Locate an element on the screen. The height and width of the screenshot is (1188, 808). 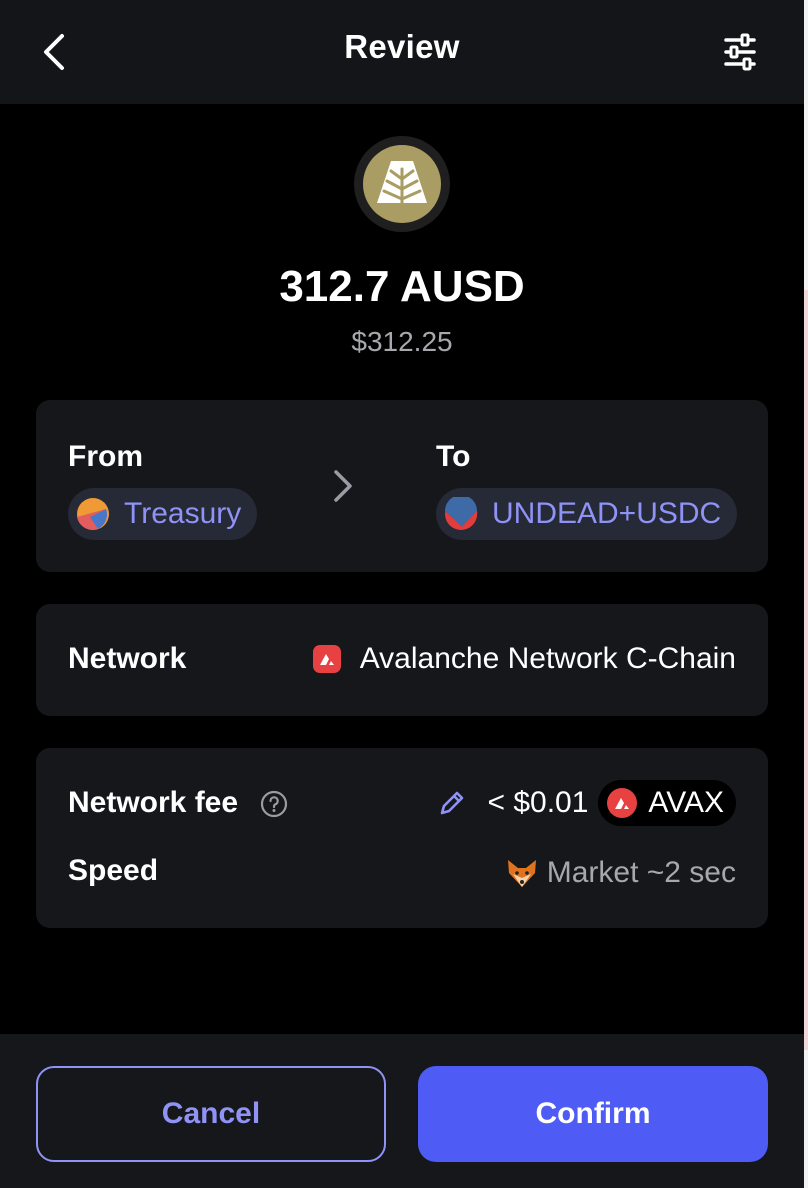
token-logo is located at coordinates (402, 184).